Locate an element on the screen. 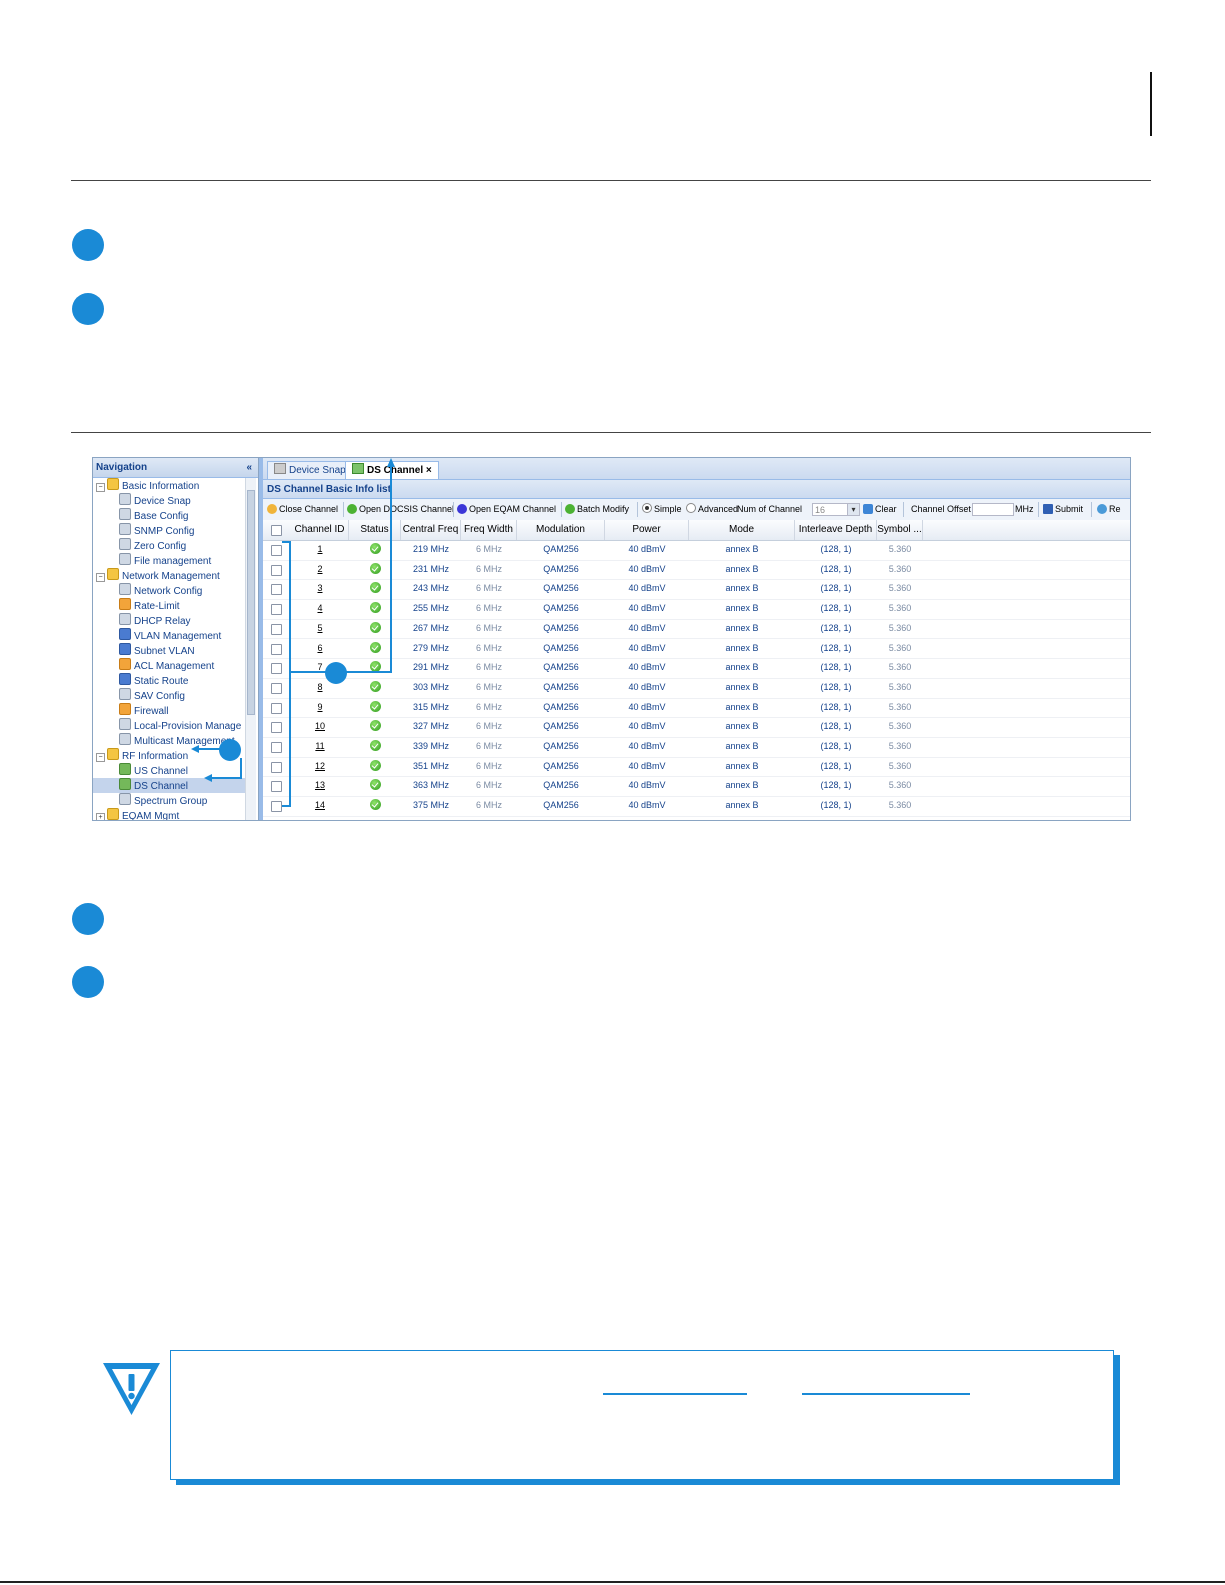 Image resolution: width=1225 pixels, height=1585 pixels. channel-icon is located at coordinates (125, 784).